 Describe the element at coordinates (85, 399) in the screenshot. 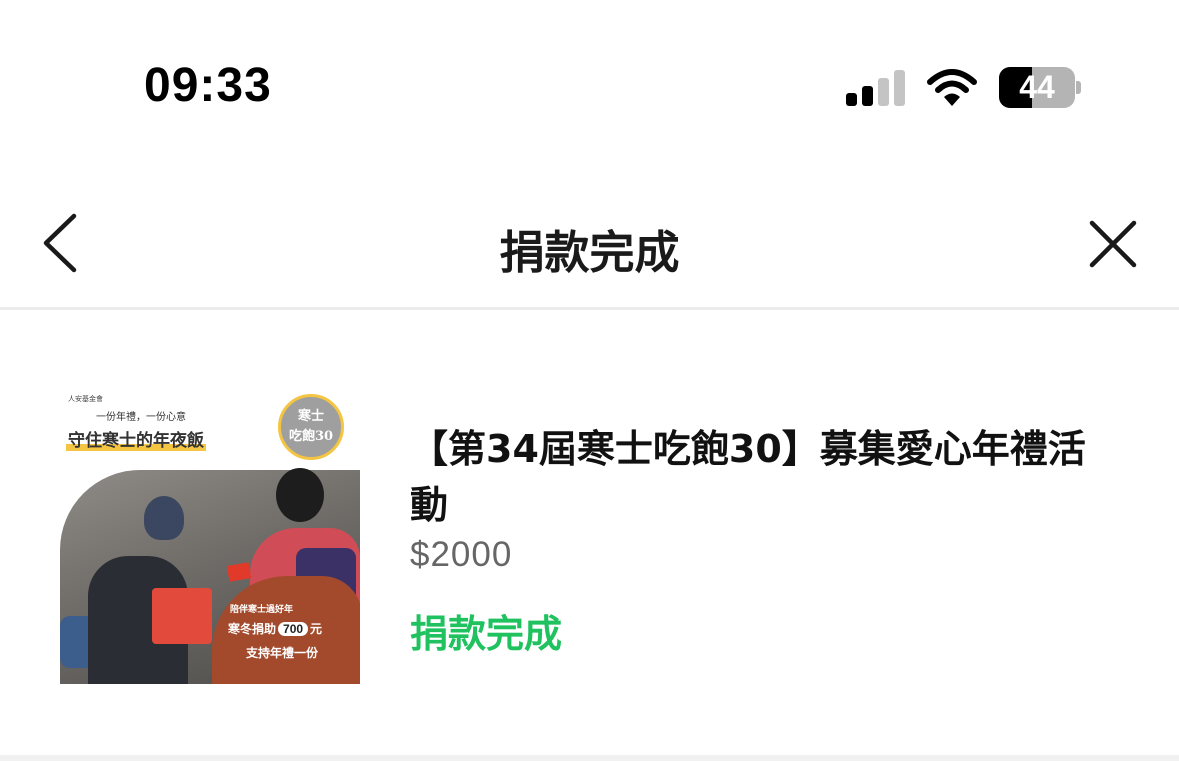

I see `thumbnail-org: 人安基金會` at that location.